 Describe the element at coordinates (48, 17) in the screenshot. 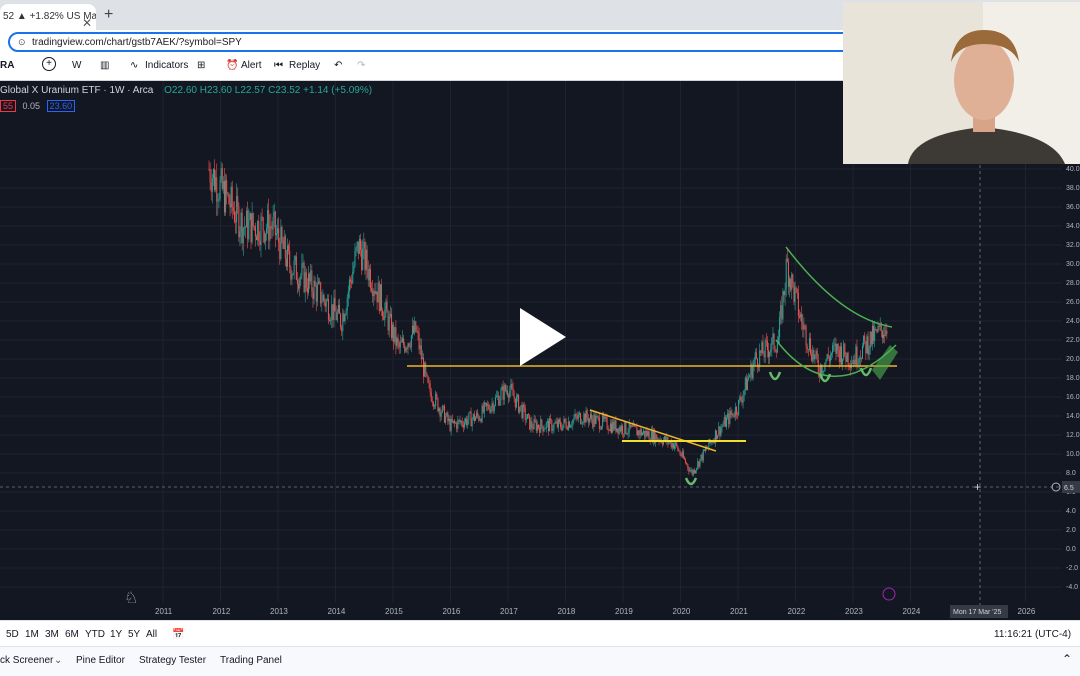

I see `browser-tab: 52 ▲ +1.82% US Macr ✕` at that location.